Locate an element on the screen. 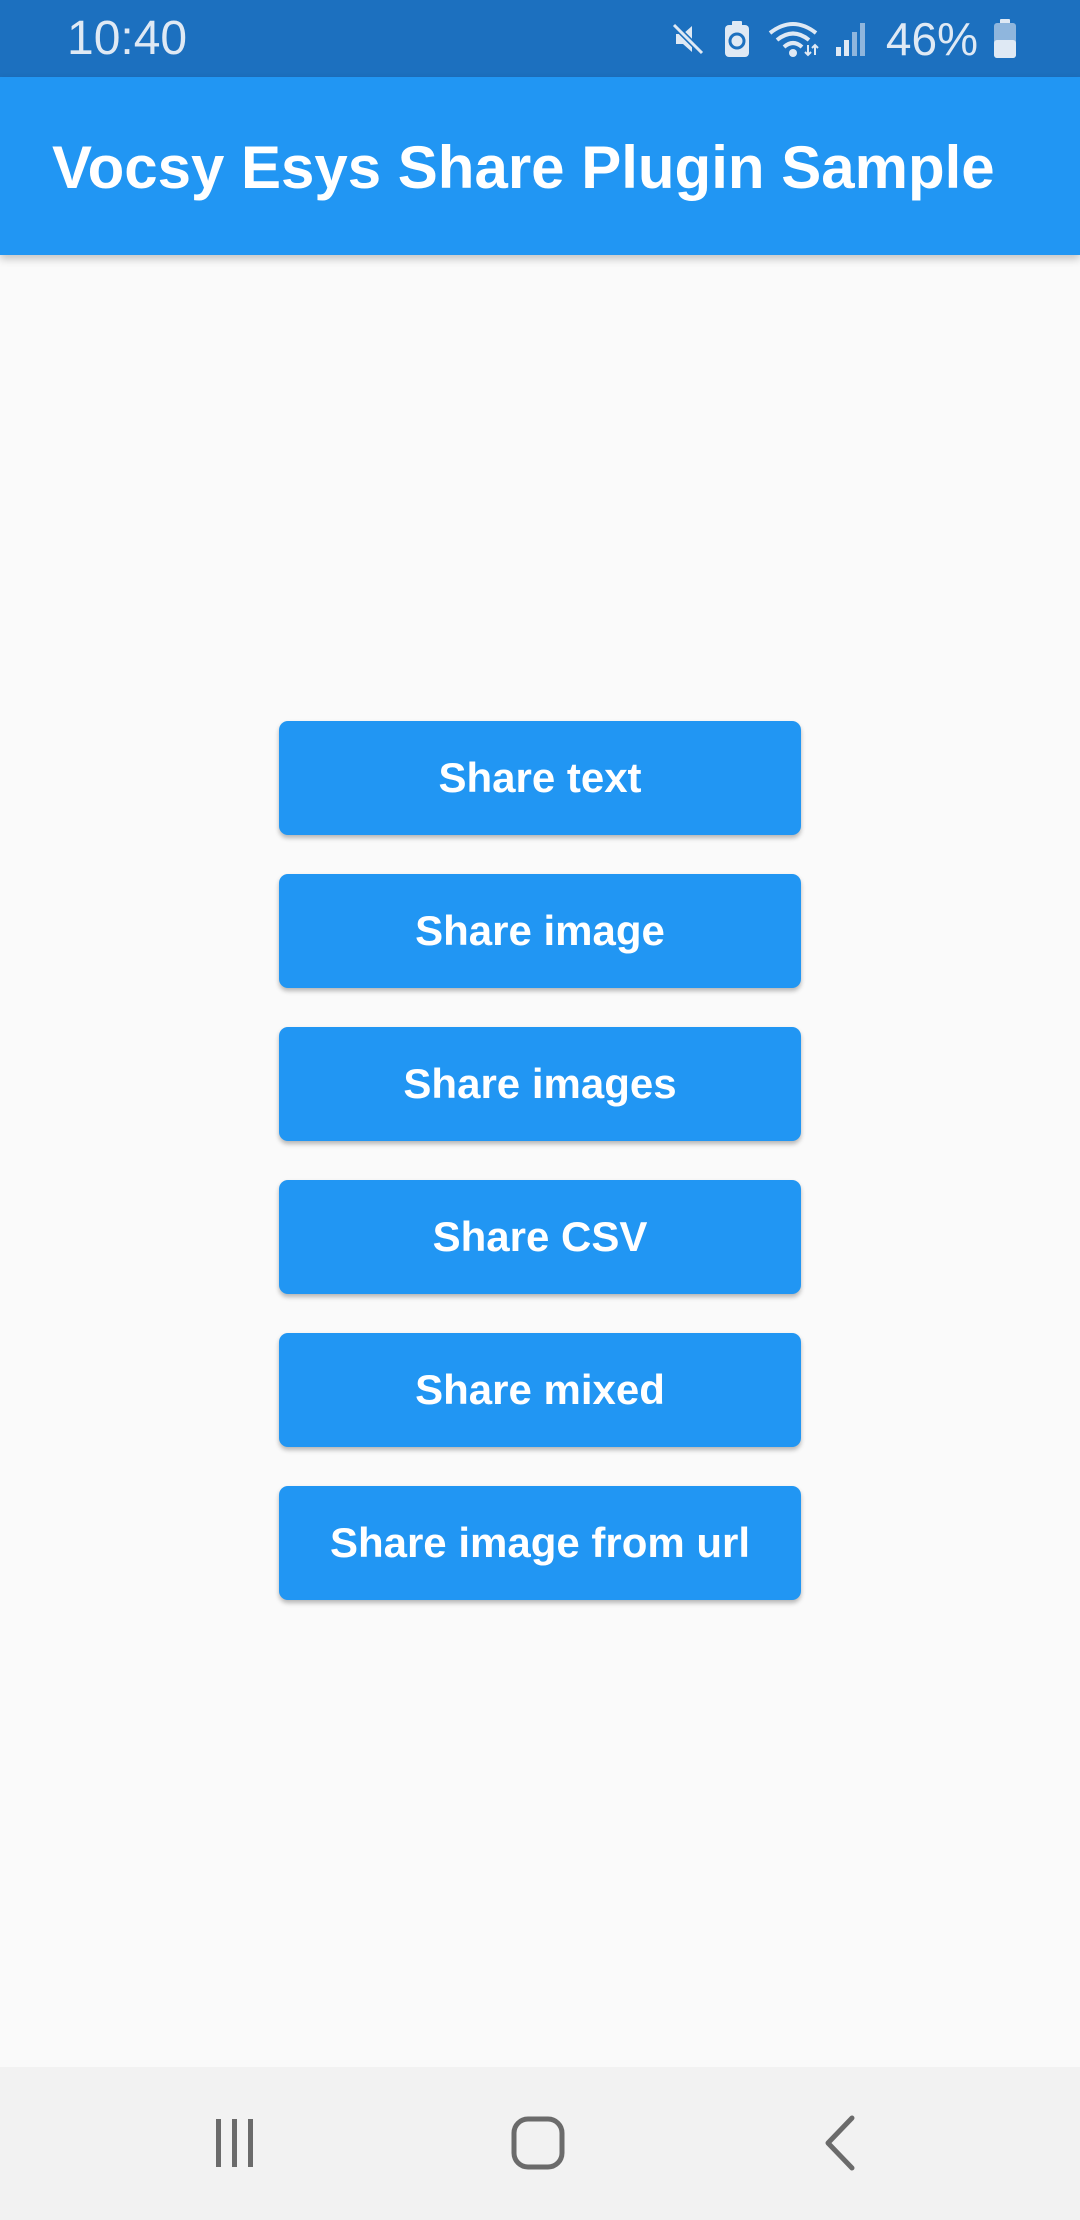  recent-apps-icon is located at coordinates (235, 2145).